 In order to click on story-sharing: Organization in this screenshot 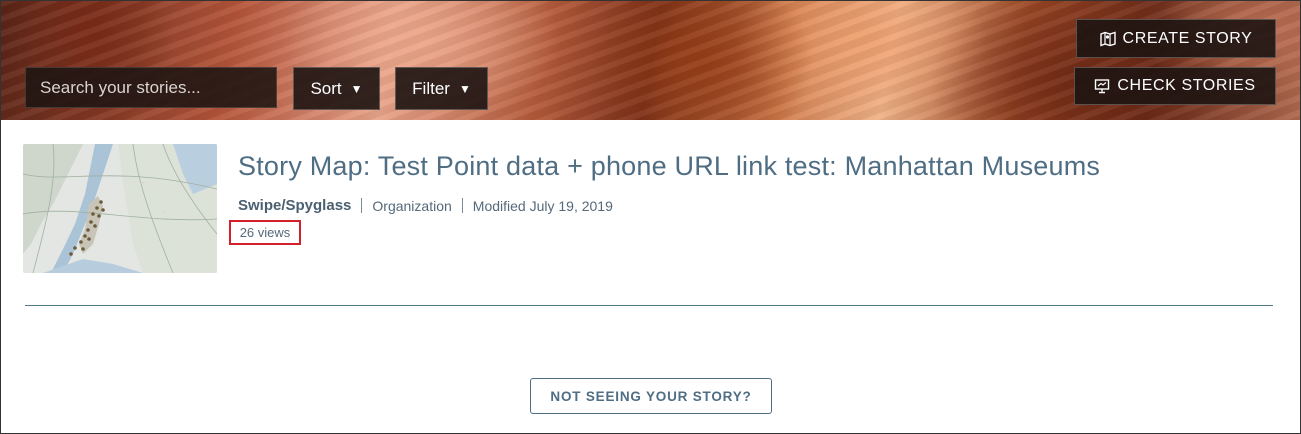, I will do `click(412, 205)`.